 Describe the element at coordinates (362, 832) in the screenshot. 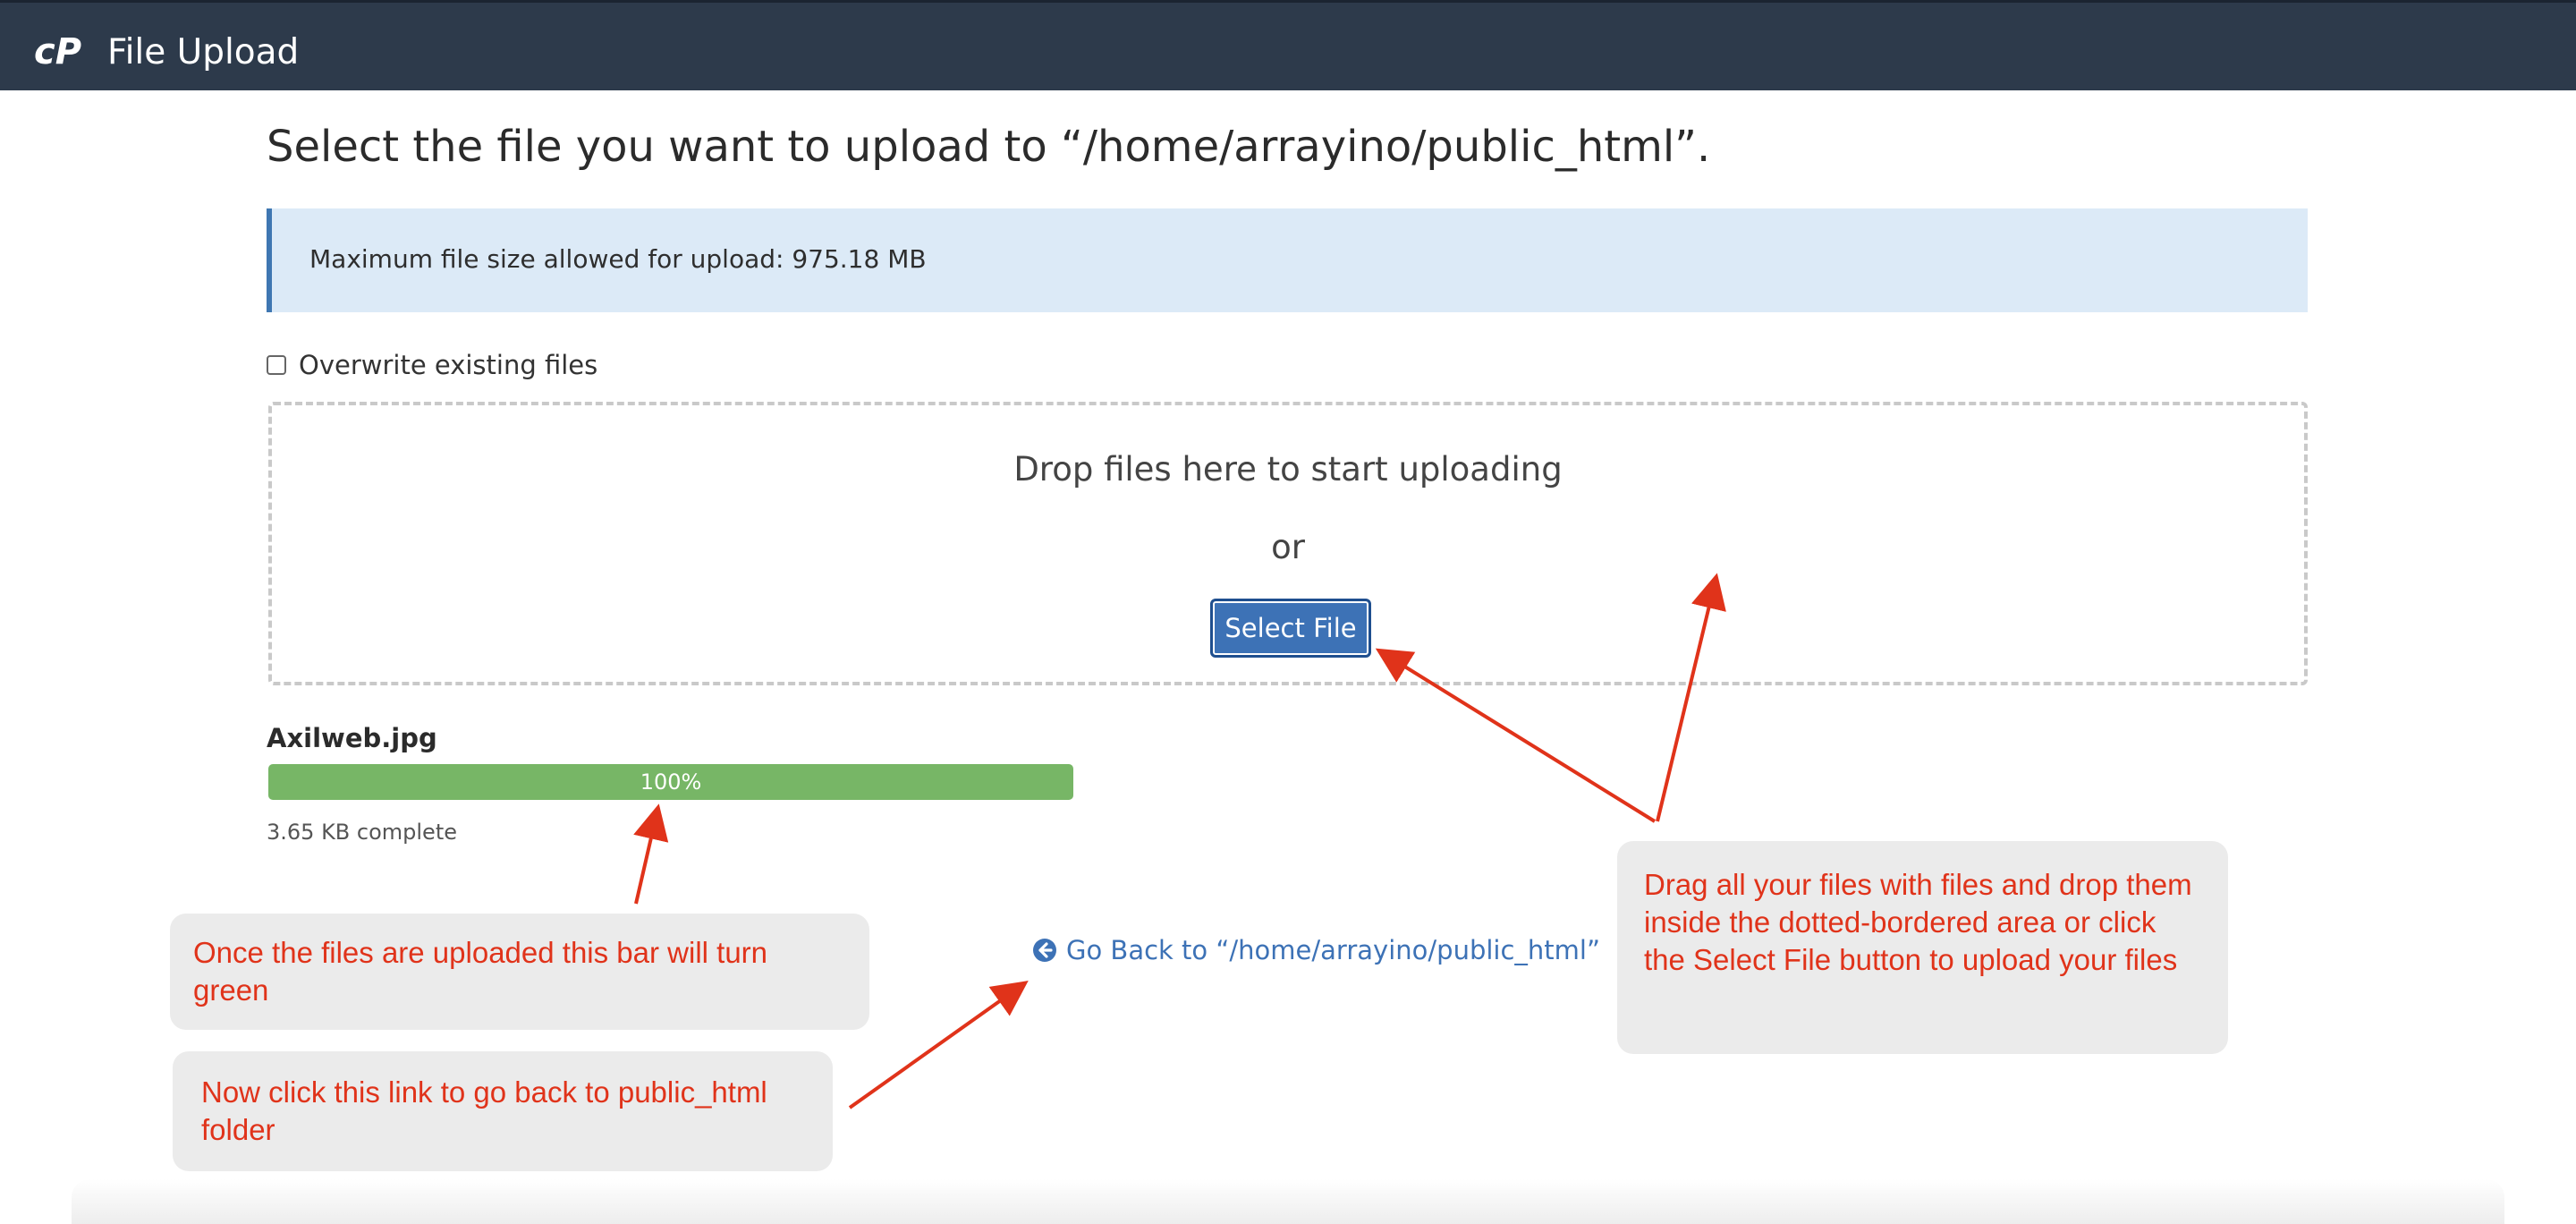

I see `upload-status-text: 3.65 KB complete` at that location.